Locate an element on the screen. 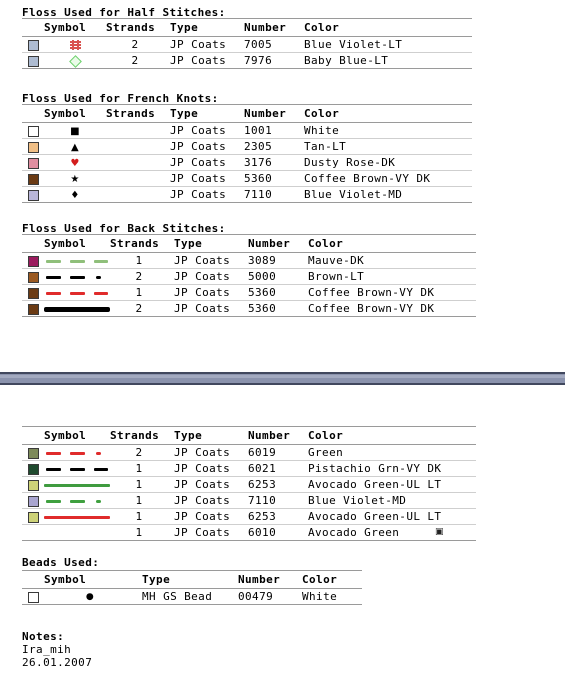  hatch-symbol-icon is located at coordinates (75, 45).